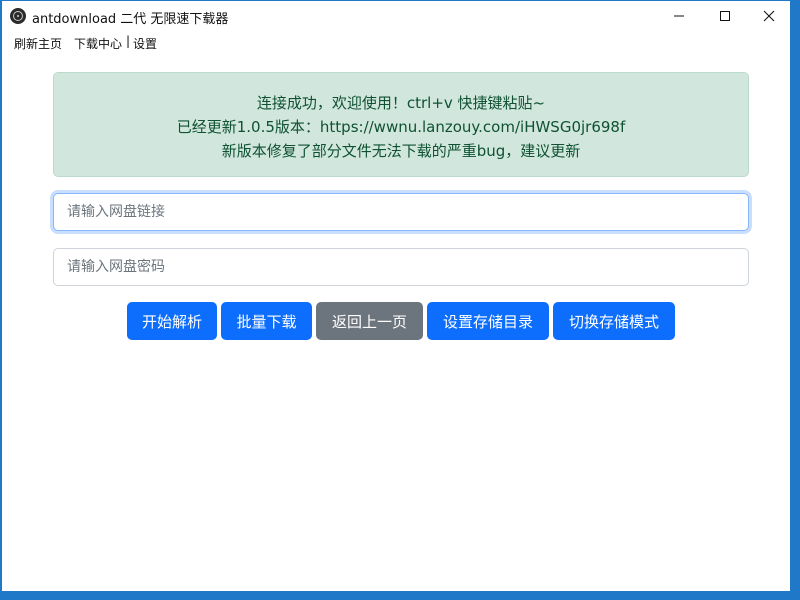  Describe the element at coordinates (38, 43) in the screenshot. I see `menu-refresh-home: 刷新主页` at that location.